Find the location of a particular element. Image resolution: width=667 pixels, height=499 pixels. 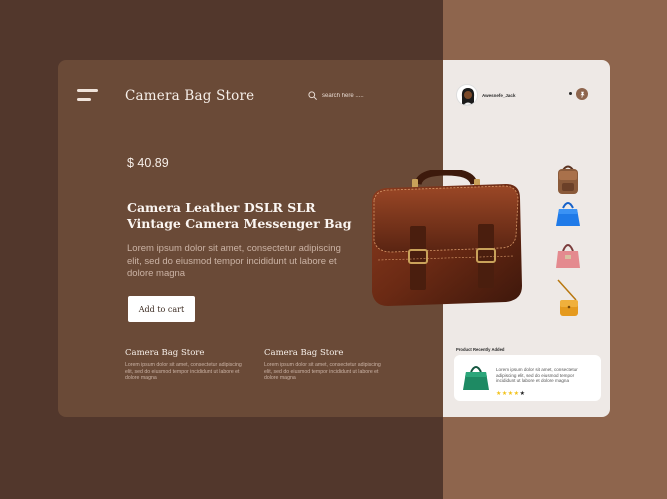

user-profile: Awesnefe_Jack is located at coordinates (485, 95).